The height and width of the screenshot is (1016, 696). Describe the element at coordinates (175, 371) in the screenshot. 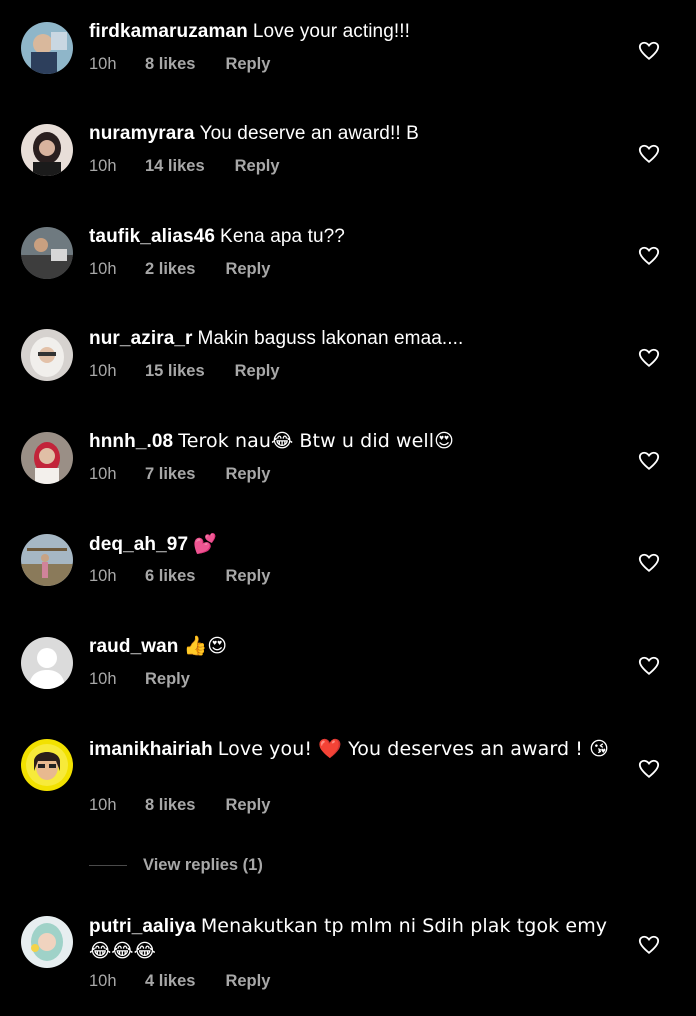

I see `likes-count: 15 likes` at that location.